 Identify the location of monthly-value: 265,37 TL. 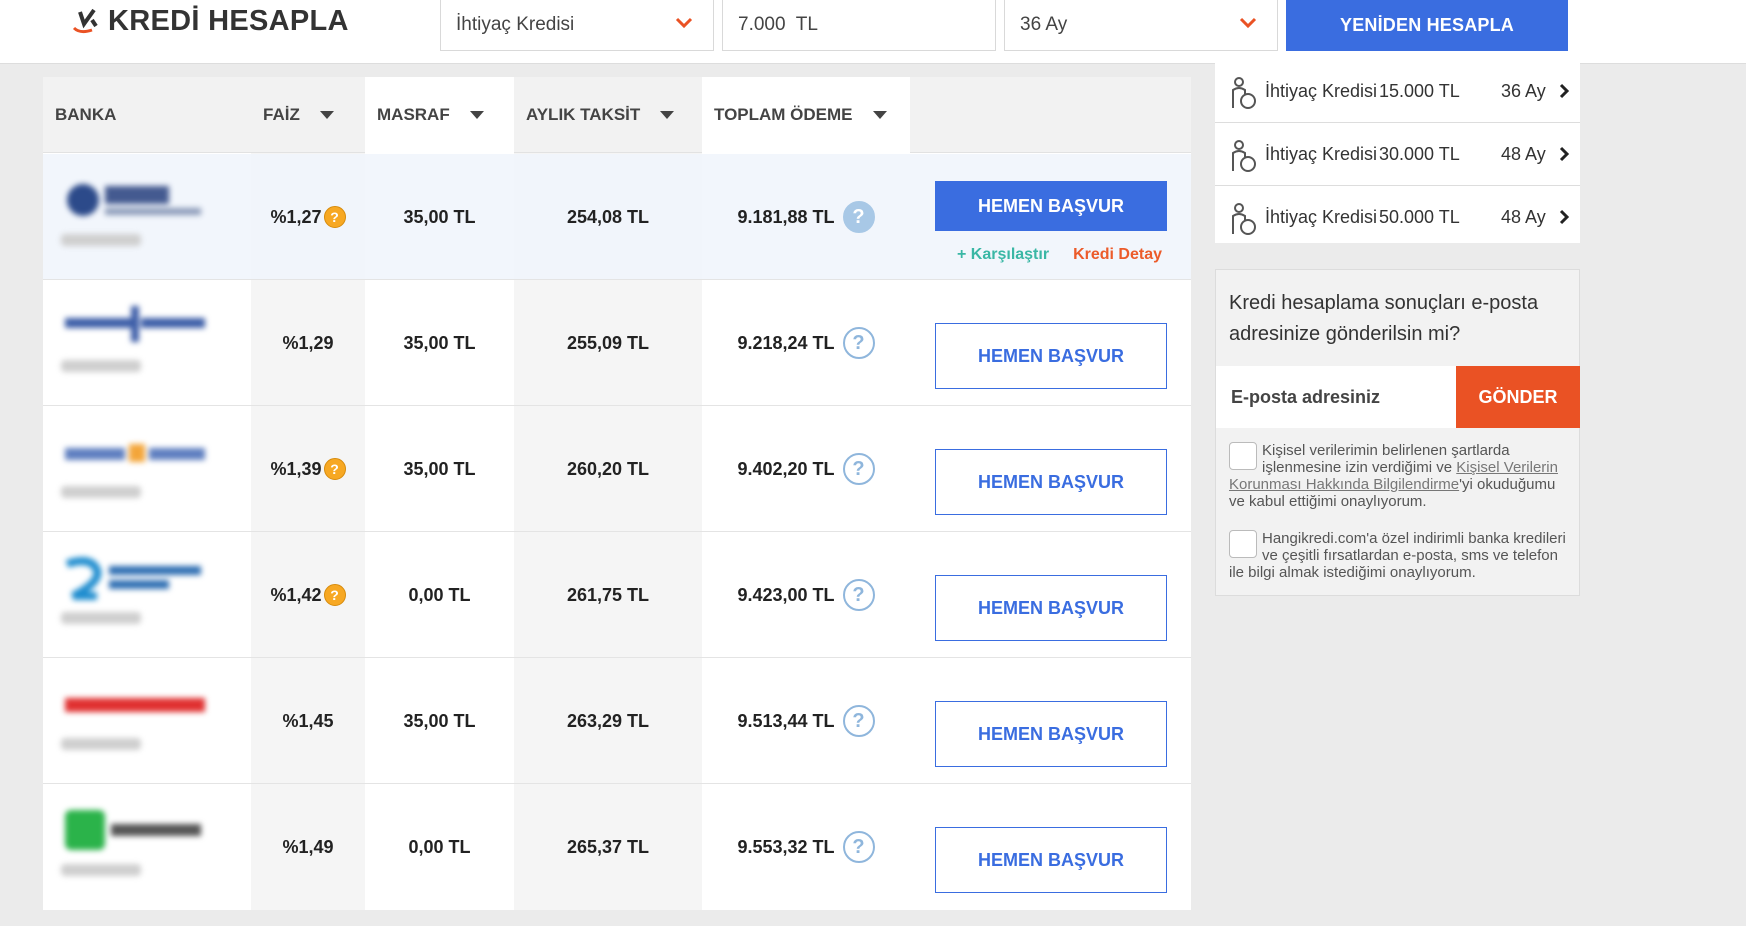
(608, 846).